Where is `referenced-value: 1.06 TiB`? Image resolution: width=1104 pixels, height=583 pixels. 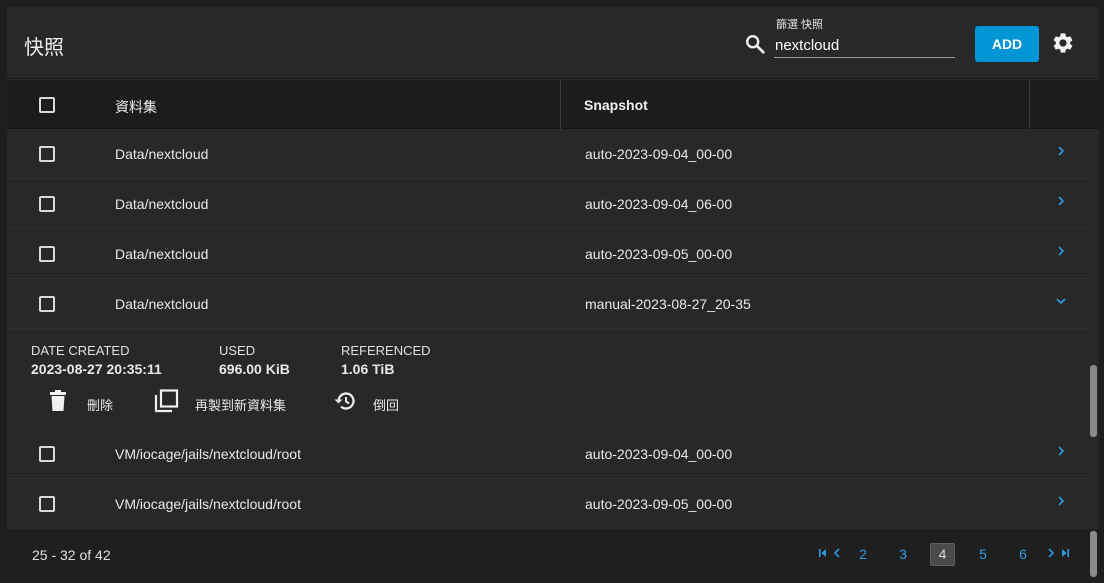
referenced-value: 1.06 TiB is located at coordinates (368, 369).